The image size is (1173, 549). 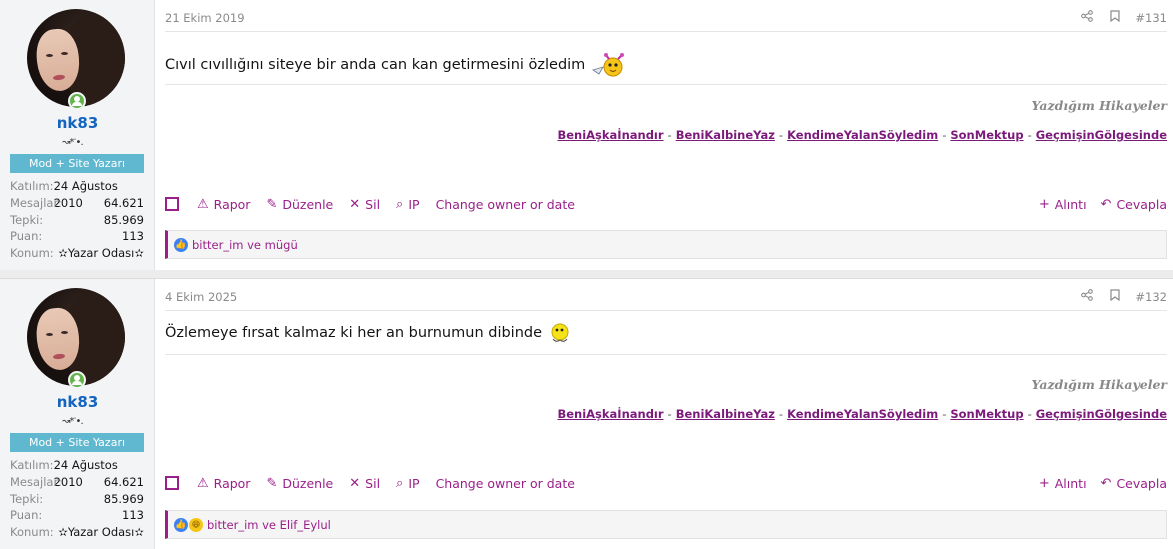 What do you see at coordinates (609, 65) in the screenshot?
I see `bird-smiley-icon` at bounding box center [609, 65].